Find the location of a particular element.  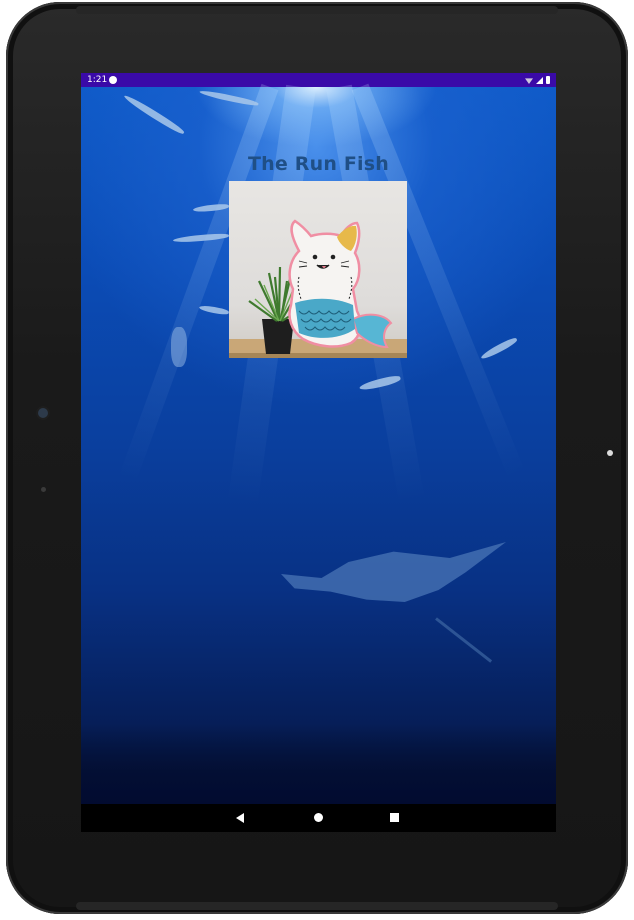

battery-icon is located at coordinates (548, 80).